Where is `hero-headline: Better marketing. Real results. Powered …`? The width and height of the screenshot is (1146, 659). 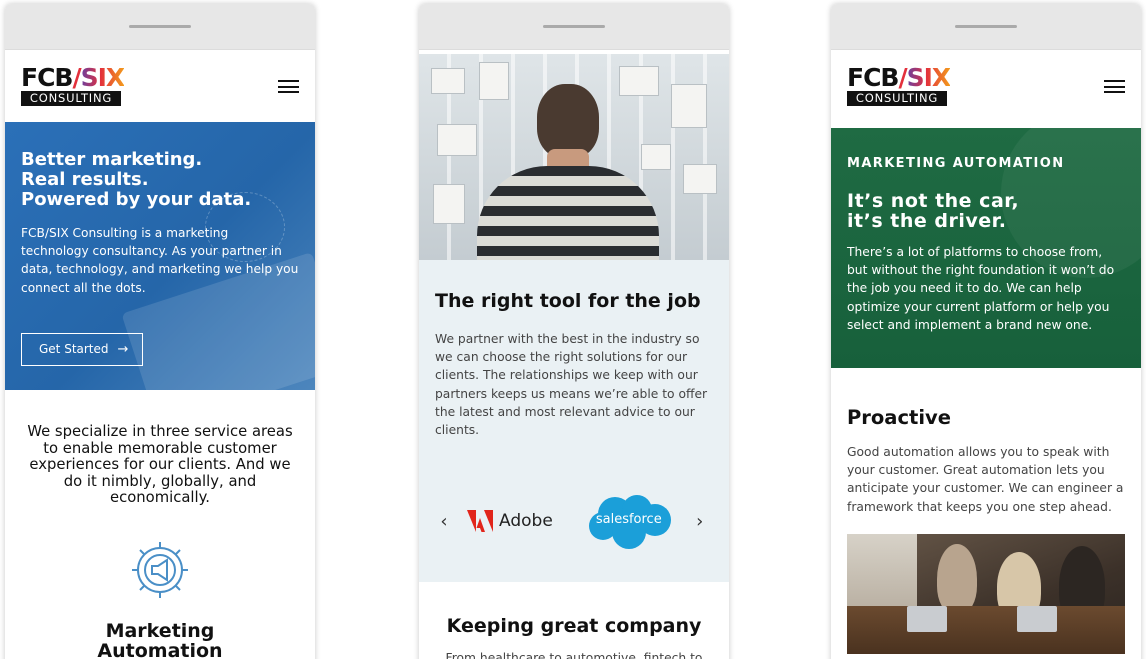
hero-headline: Better marketing. Real results. Powered … is located at coordinates (160, 180).